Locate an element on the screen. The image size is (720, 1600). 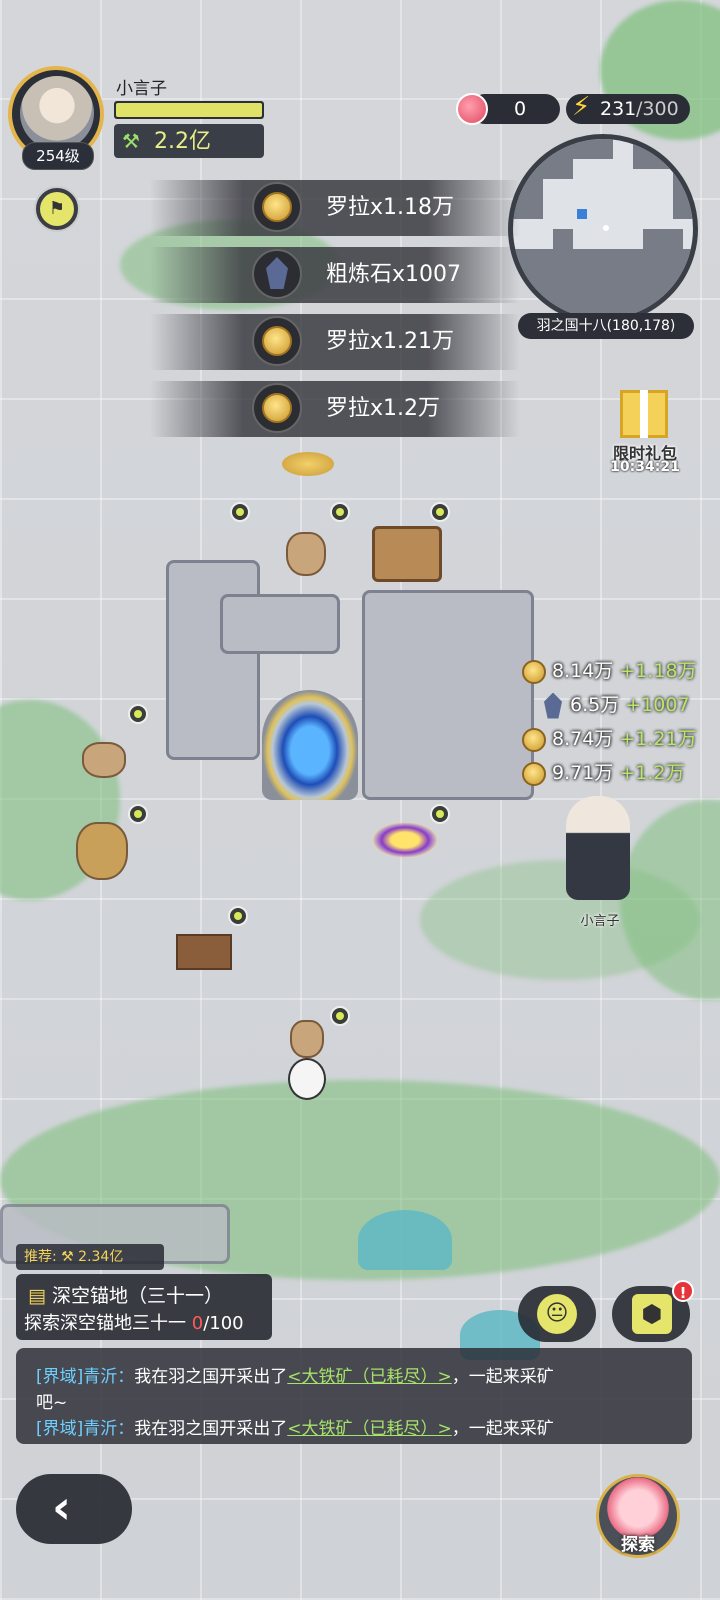
stat-row: 6.5万 +1007 is located at coordinates (606, 705).